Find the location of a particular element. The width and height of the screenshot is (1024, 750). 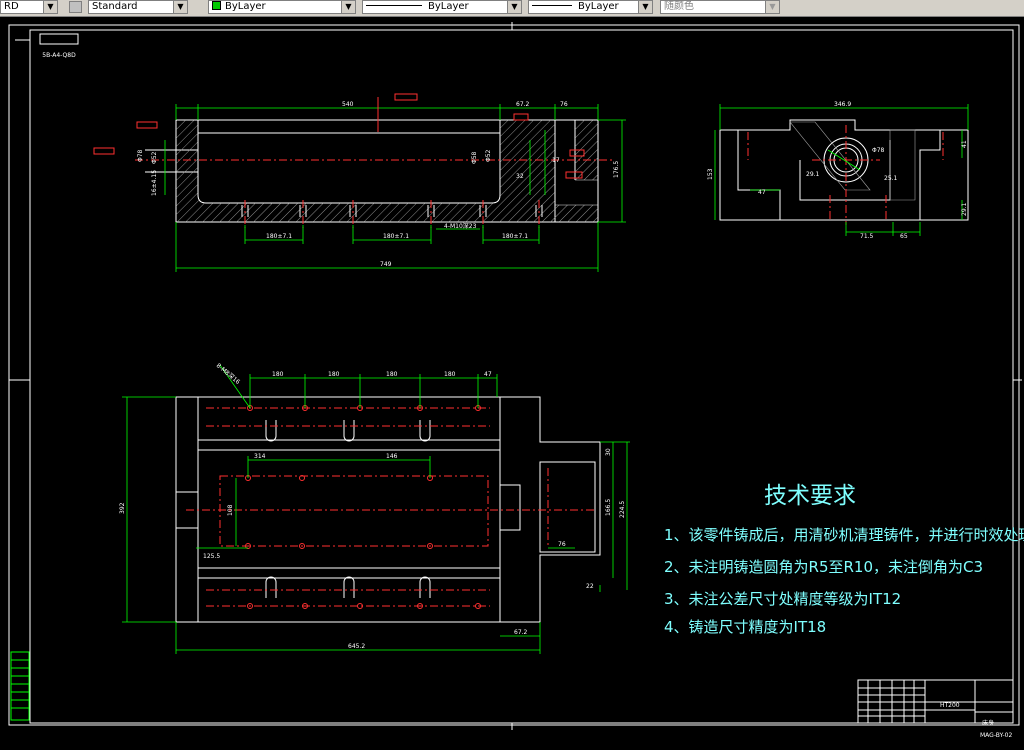

dim-side-d1: 47 is located at coordinates (762, 192).